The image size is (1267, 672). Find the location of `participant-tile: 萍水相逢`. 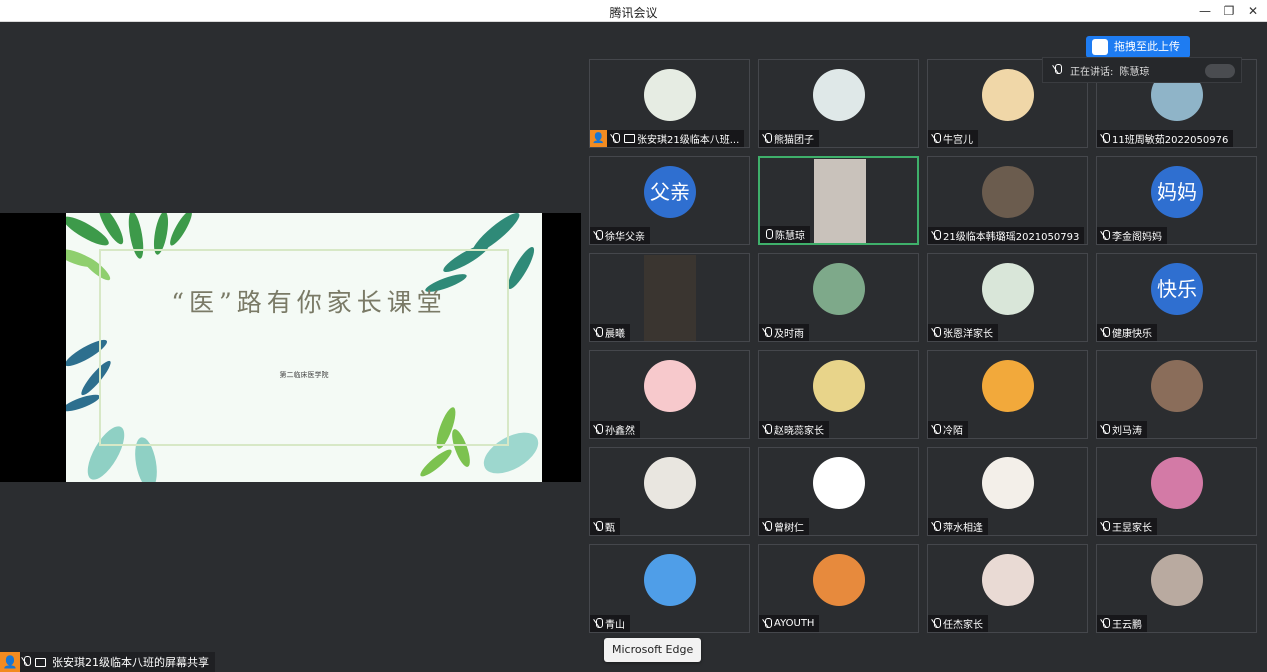

participant-tile: 萍水相逢 is located at coordinates (1007, 491).